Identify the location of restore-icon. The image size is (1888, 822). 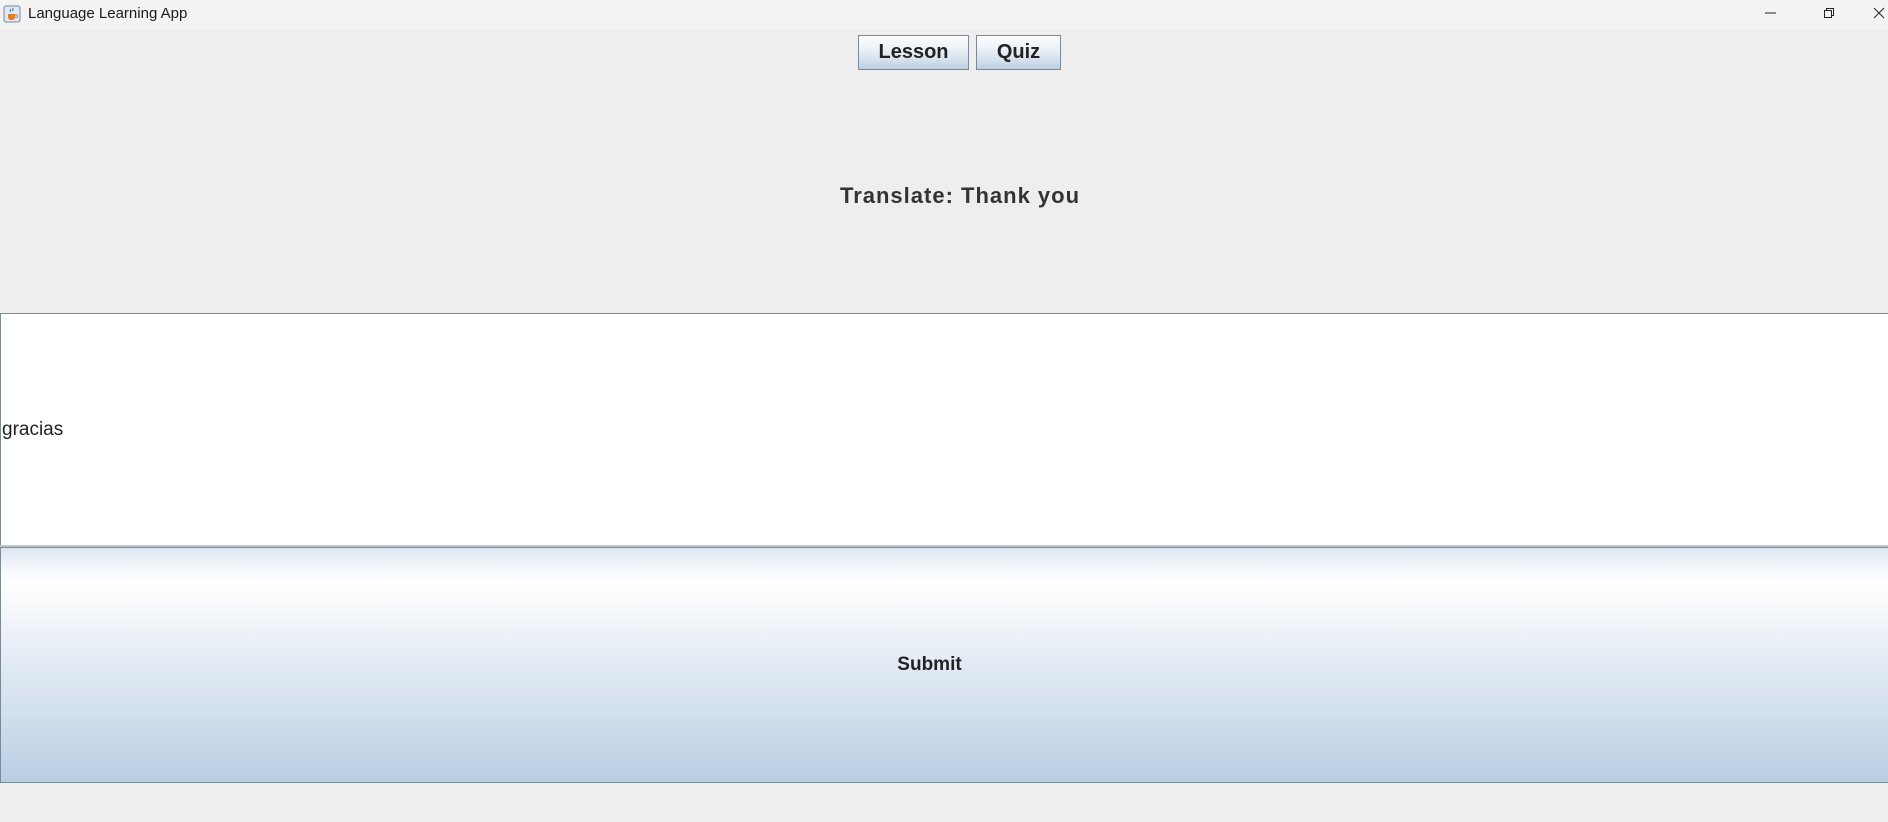
(1829, 15).